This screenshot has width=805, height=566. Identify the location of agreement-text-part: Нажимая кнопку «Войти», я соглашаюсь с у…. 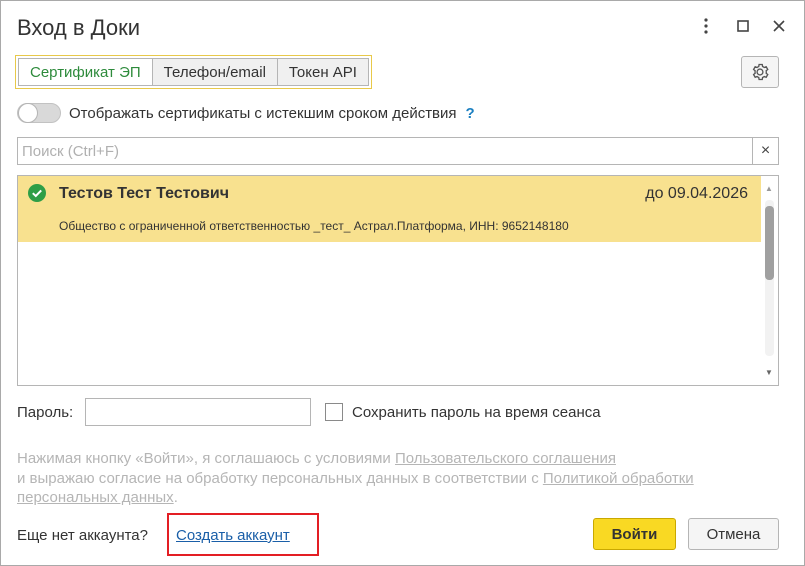
(206, 458).